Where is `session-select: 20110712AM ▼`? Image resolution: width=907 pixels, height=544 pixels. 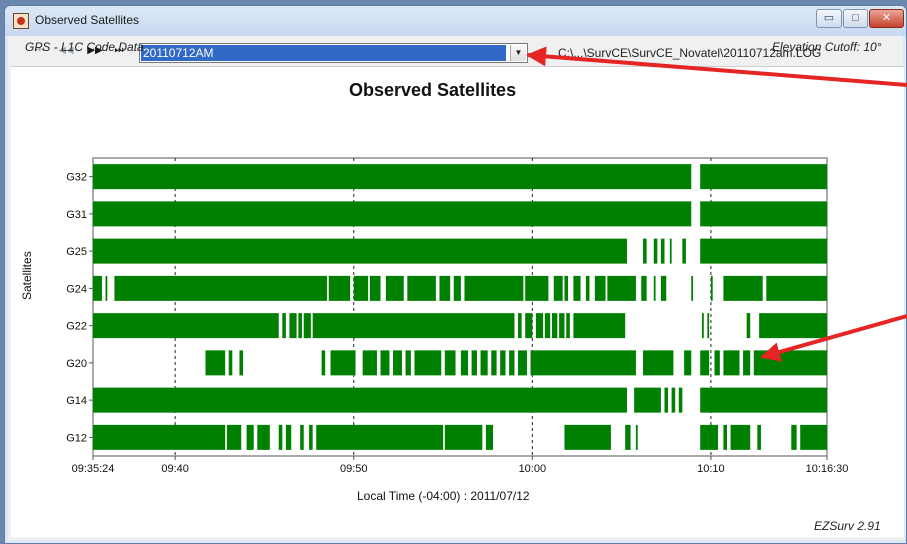 session-select: 20110712AM ▼ is located at coordinates (333, 53).